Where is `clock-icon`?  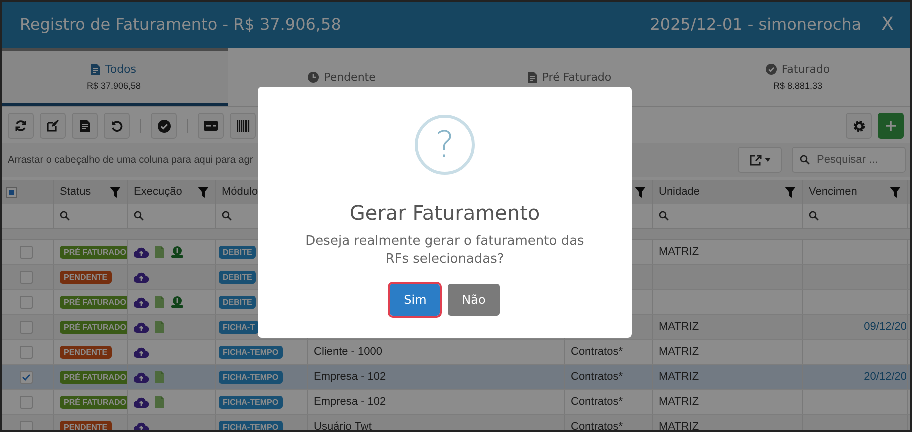 clock-icon is located at coordinates (314, 77).